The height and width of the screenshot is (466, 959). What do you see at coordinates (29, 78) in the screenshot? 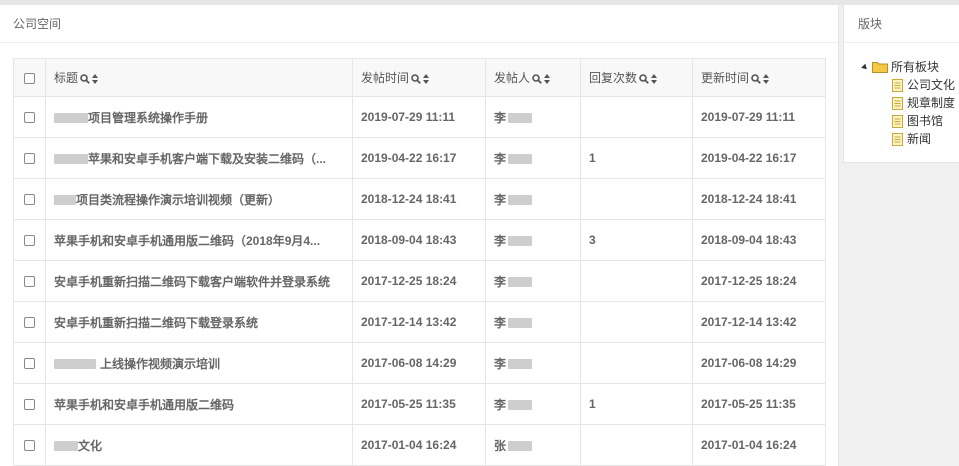
I see `select-all-checkbox` at bounding box center [29, 78].